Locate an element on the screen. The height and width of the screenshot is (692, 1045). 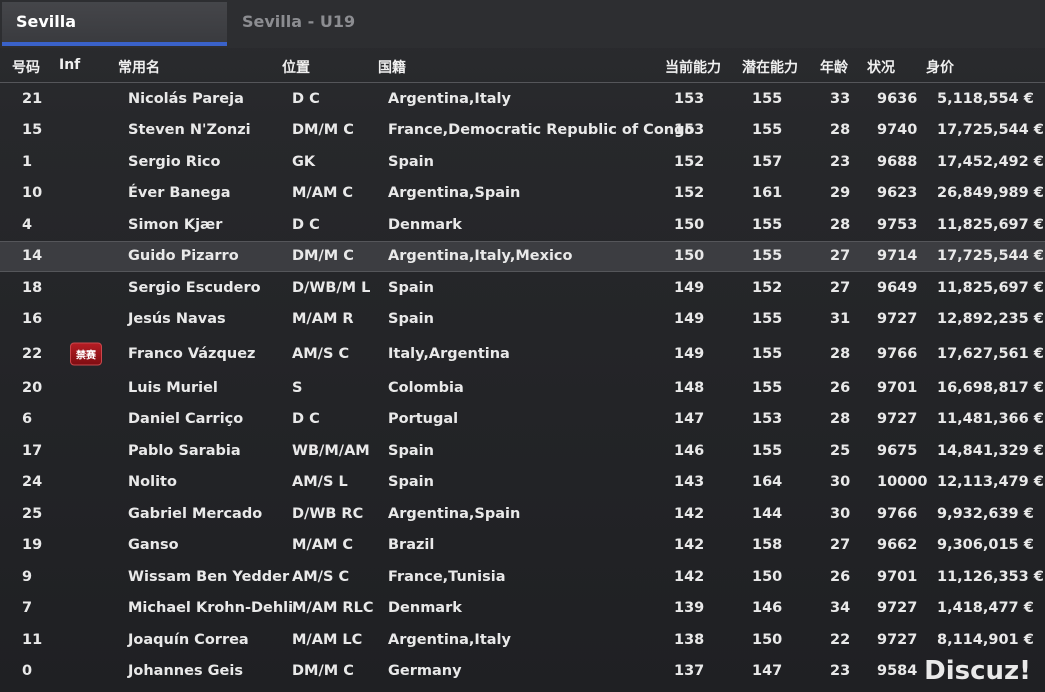
player-name: Franco Vázquez is located at coordinates (191, 354).